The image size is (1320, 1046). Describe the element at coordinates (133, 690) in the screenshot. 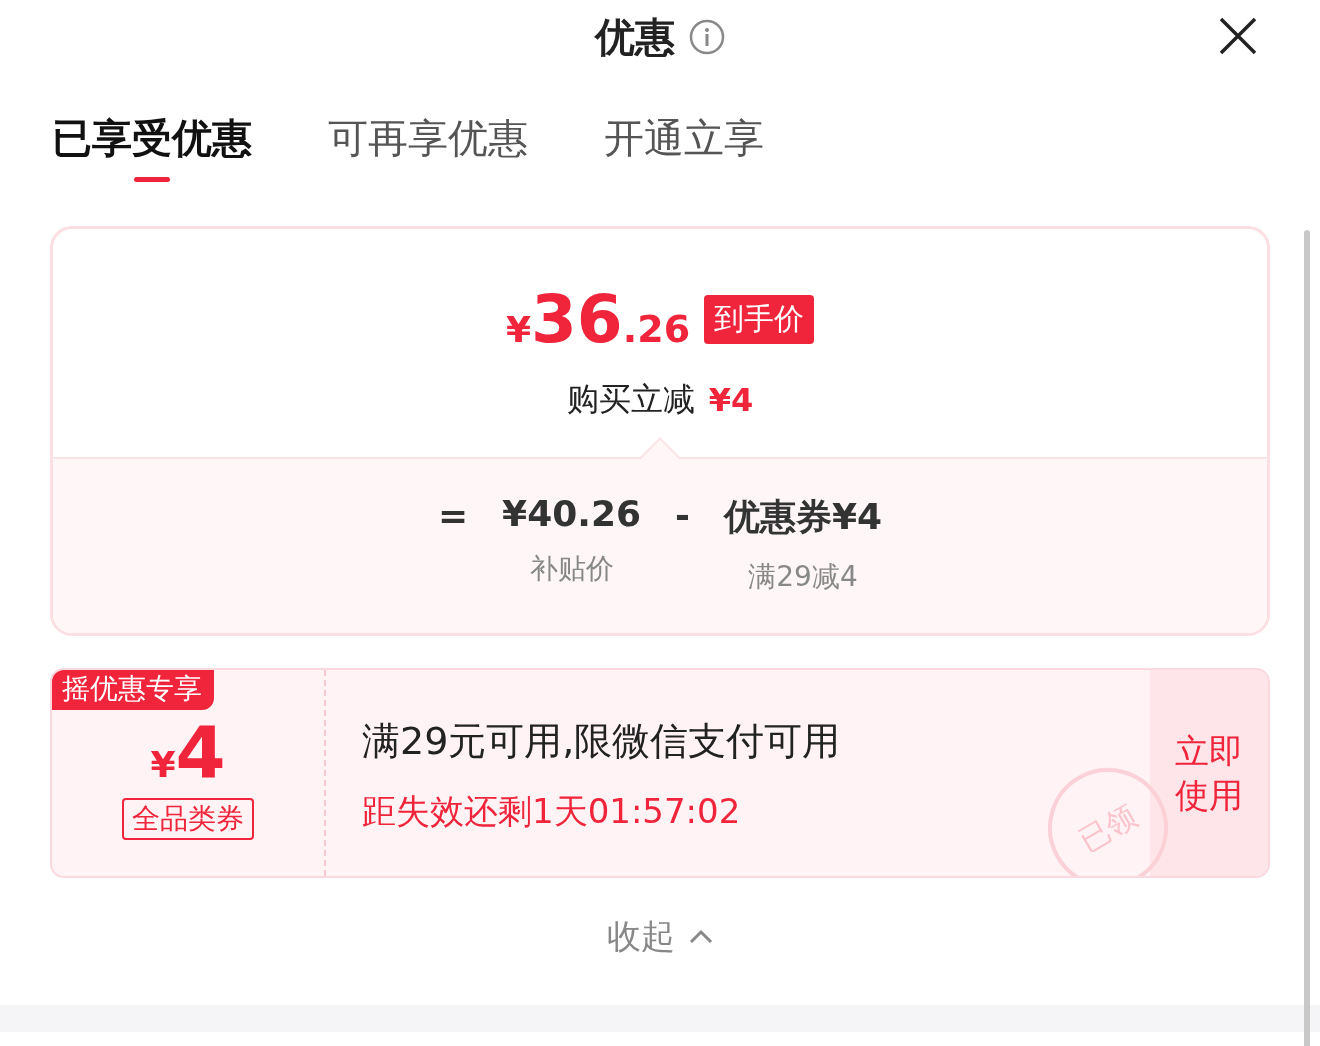

I see `coupon-tag: 摇优惠专享` at that location.